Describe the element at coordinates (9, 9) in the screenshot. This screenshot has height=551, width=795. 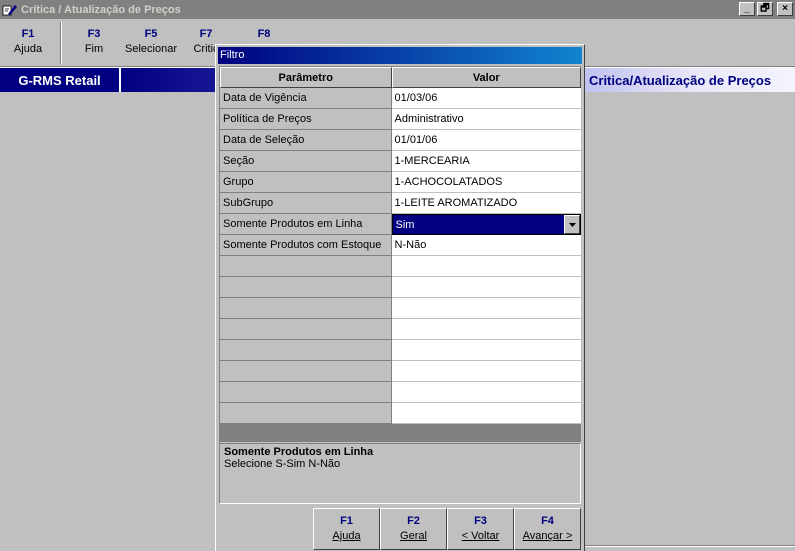
I see `app-icon` at that location.